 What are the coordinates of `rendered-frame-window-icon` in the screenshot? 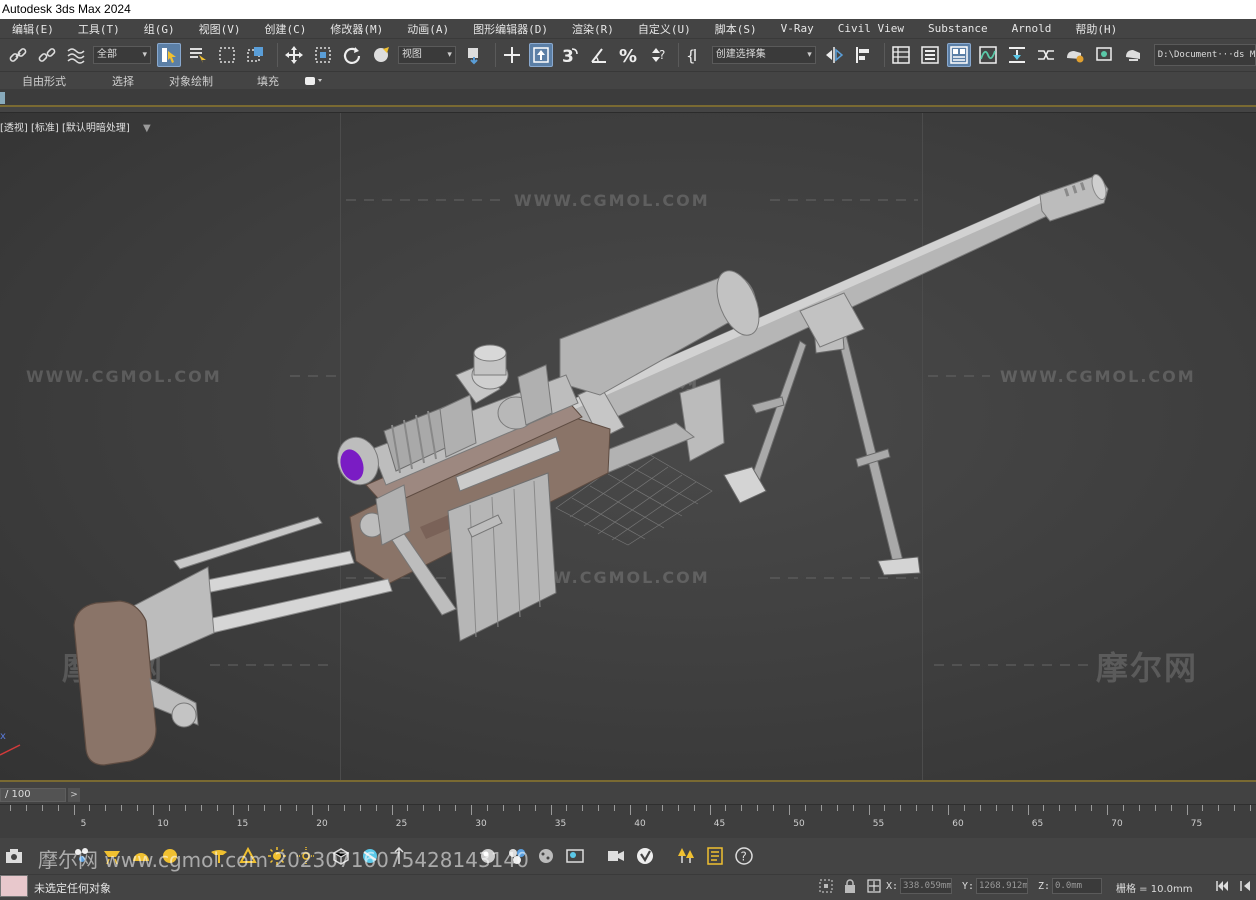 It's located at (1104, 55).